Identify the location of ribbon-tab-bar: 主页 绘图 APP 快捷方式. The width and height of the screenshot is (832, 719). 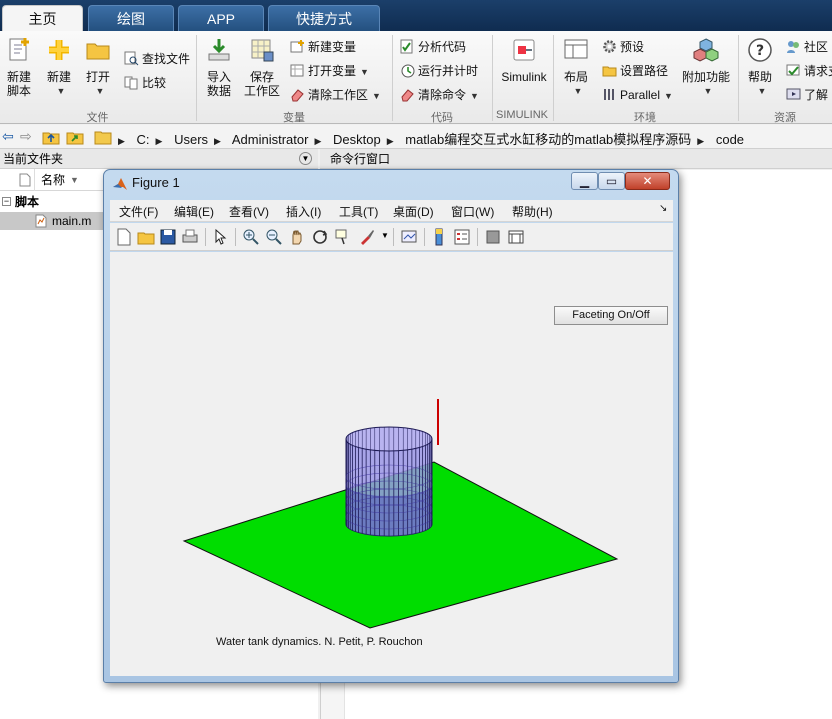
(416, 15).